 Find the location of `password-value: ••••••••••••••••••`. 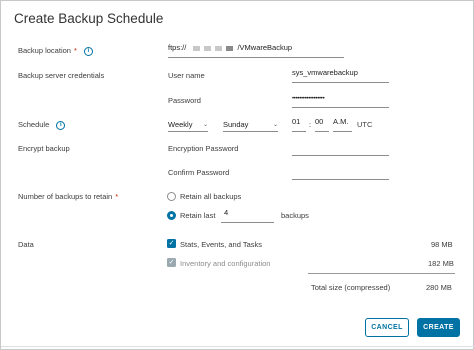

password-value: •••••••••••••••••• is located at coordinates (308, 99).